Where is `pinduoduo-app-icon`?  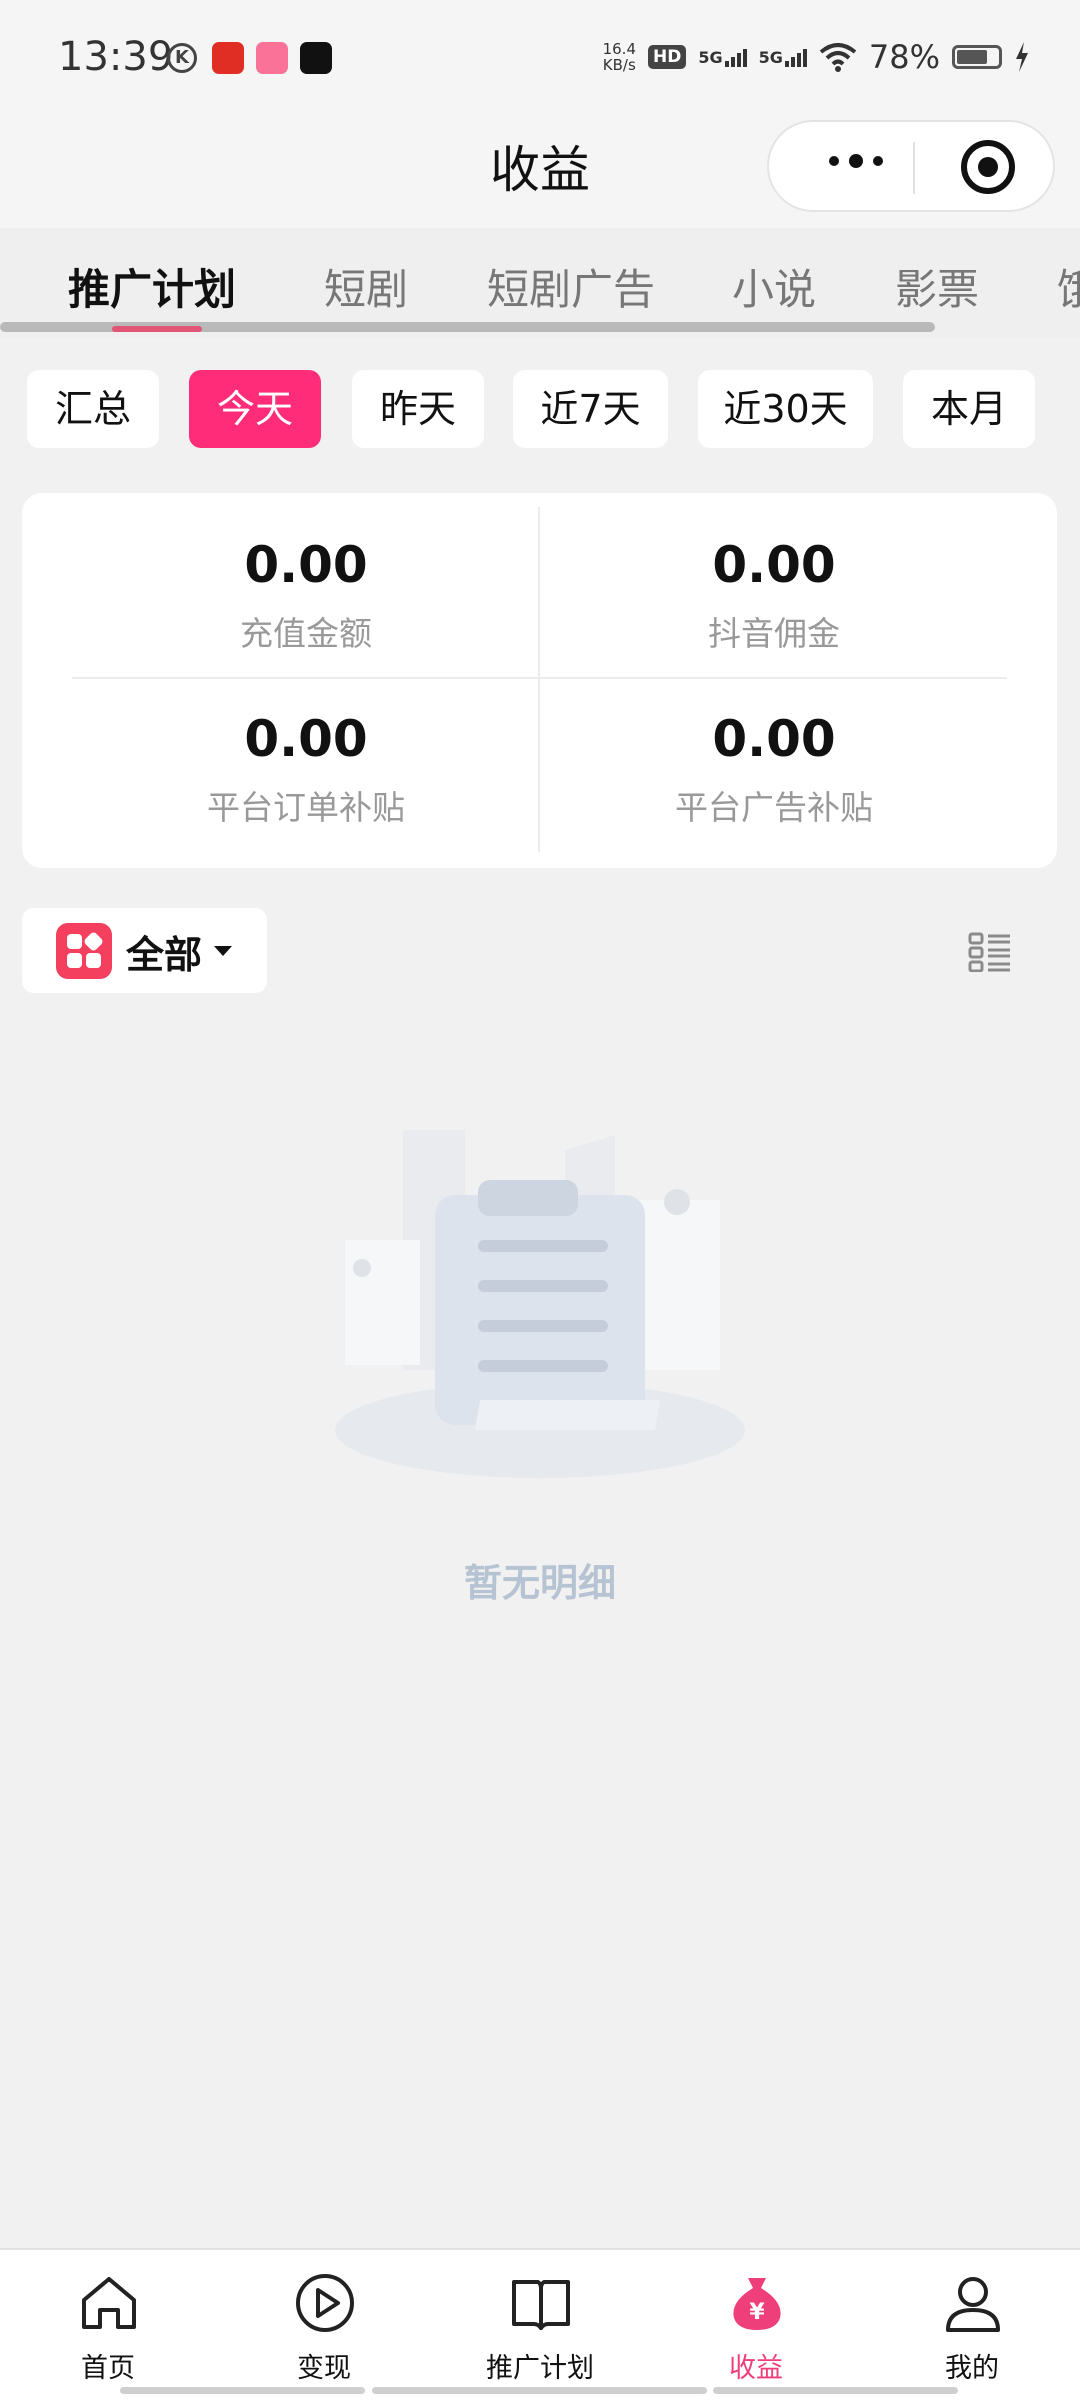
pinduoduo-app-icon is located at coordinates (228, 58).